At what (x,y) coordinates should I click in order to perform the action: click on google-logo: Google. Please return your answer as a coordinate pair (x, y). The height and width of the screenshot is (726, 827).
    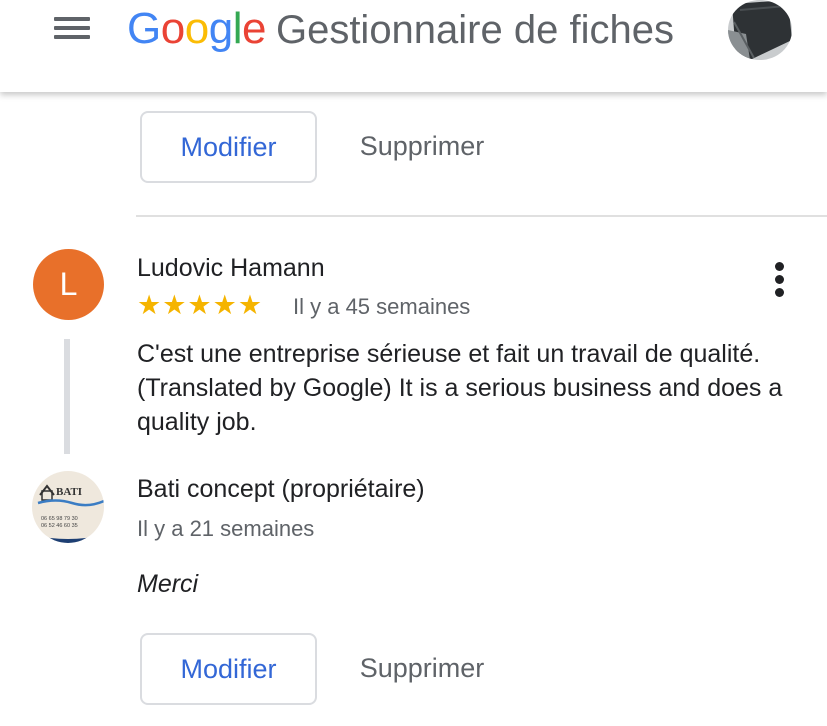
    Looking at the image, I should click on (196, 28).